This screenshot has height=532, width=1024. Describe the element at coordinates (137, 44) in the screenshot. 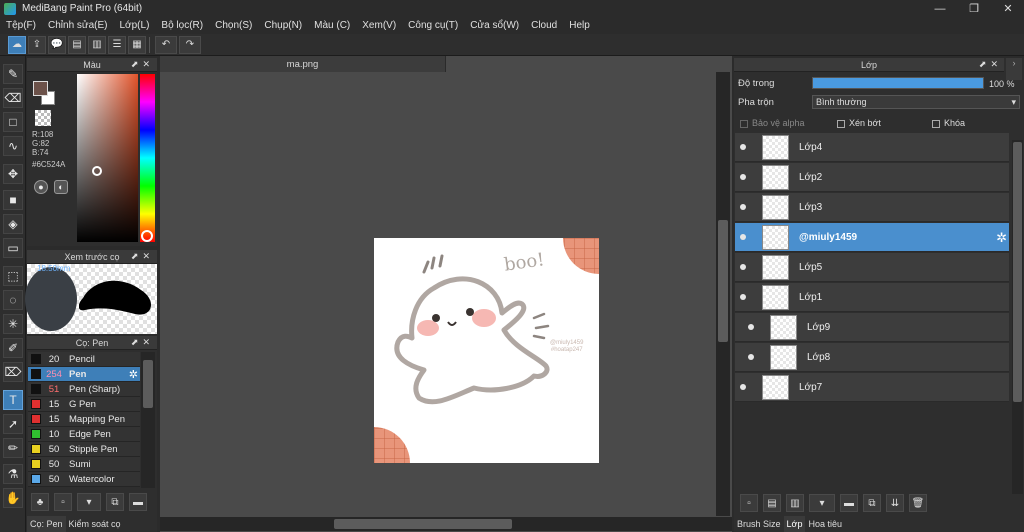

I see `grid-icon: ▦` at that location.